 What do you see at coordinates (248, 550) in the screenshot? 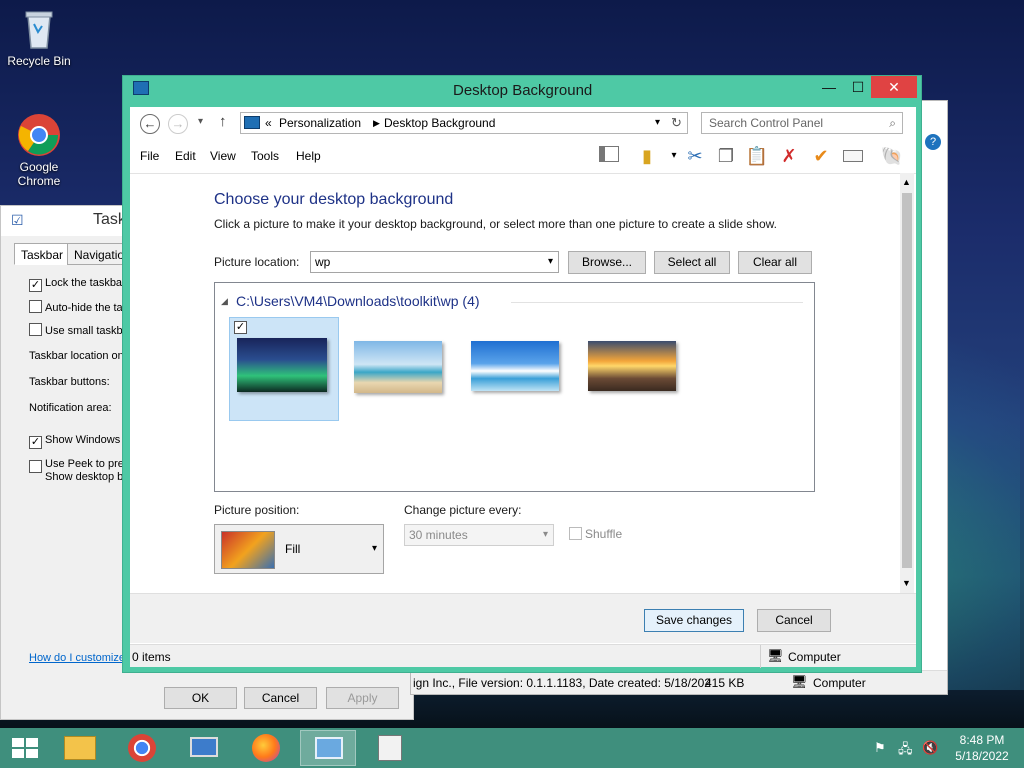
I see `fill-preview-icon` at bounding box center [248, 550].